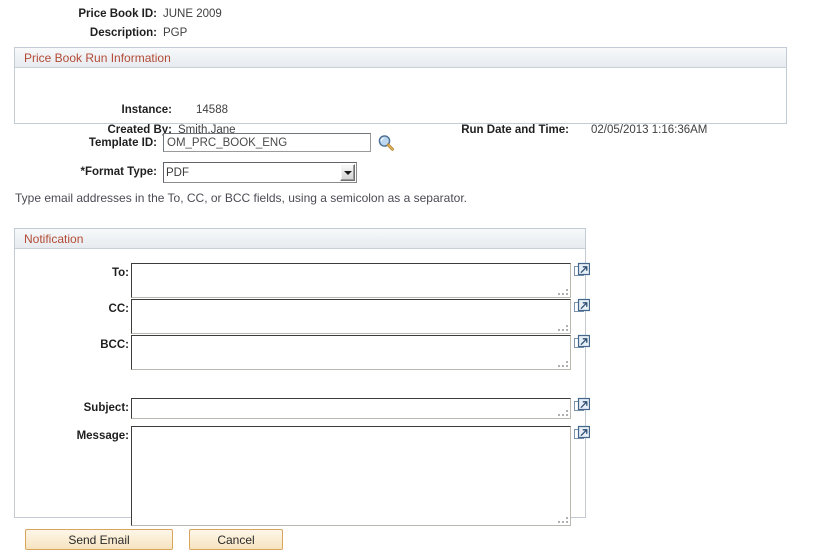 Image resolution: width=817 pixels, height=559 pixels. I want to click on notification-title: Notification, so click(300, 239).